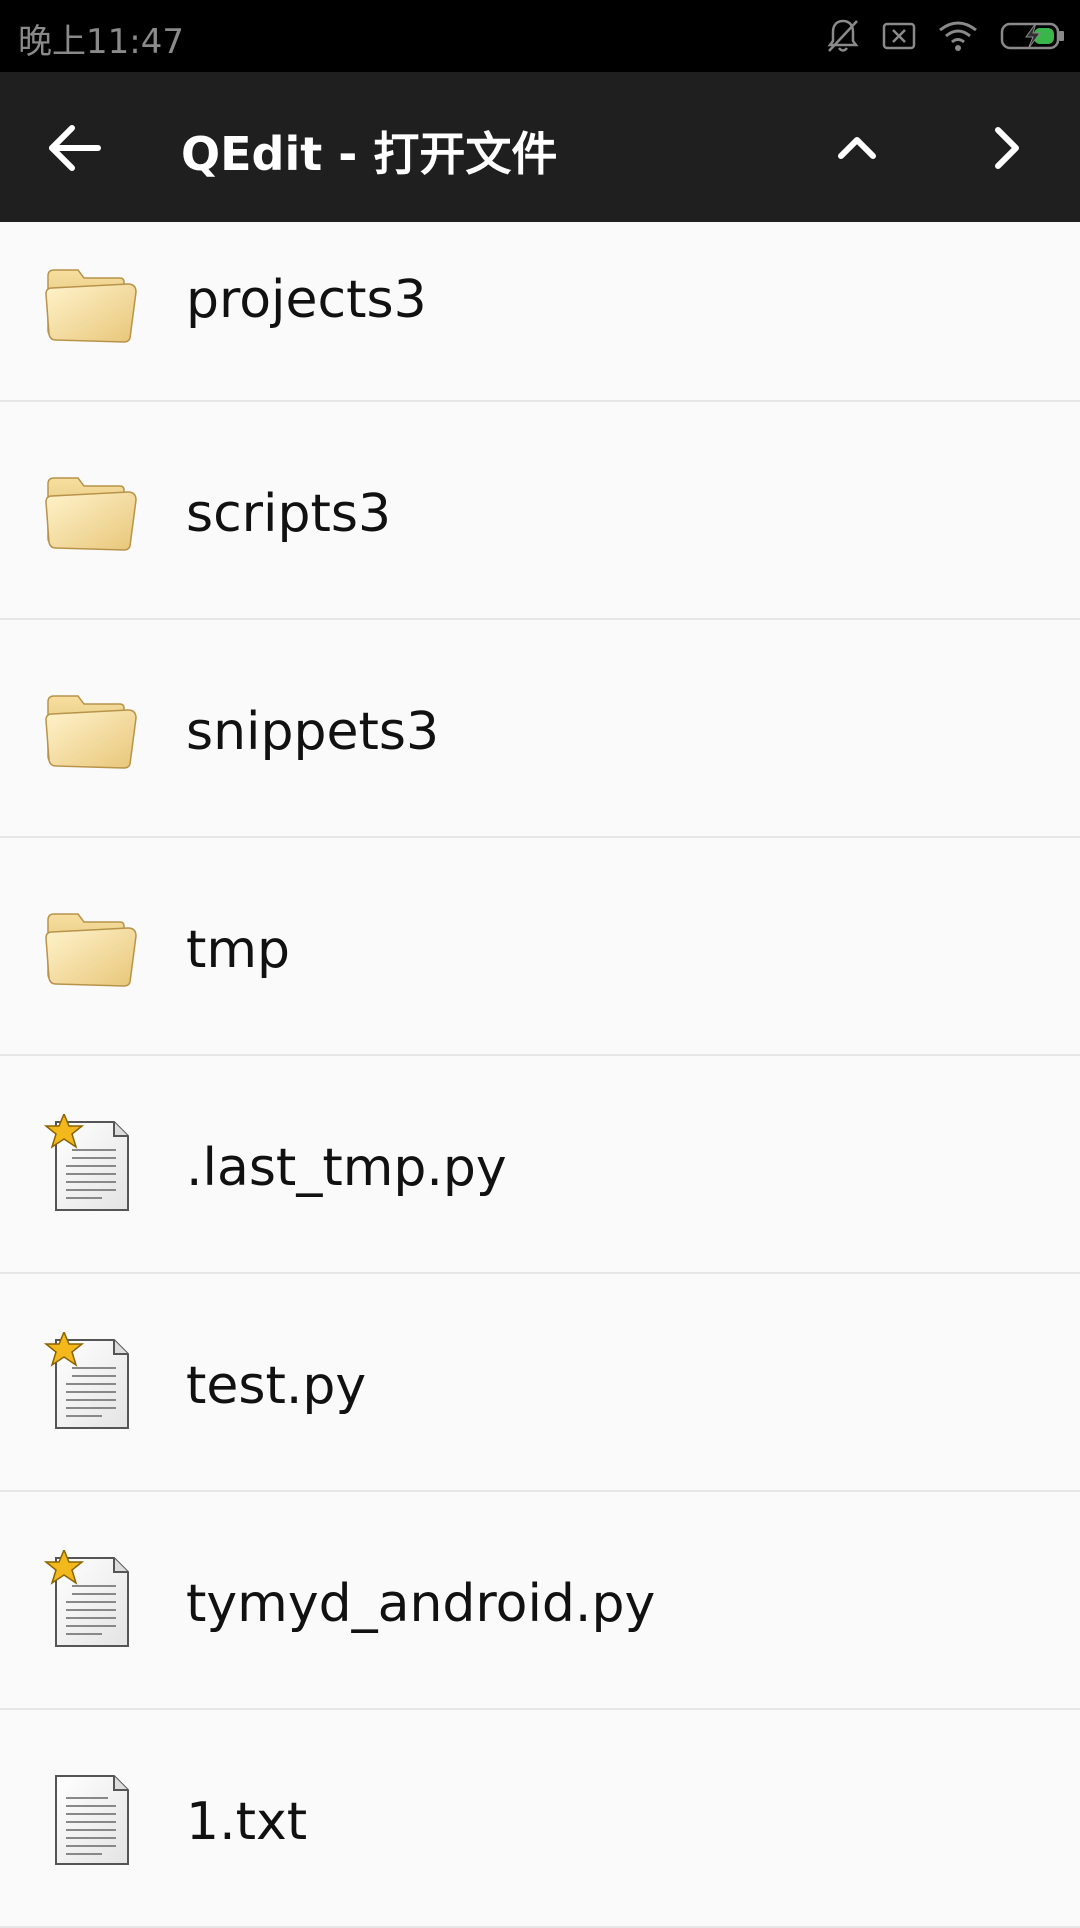  Describe the element at coordinates (540, 947) in the screenshot. I see `list-item: tmp` at that location.